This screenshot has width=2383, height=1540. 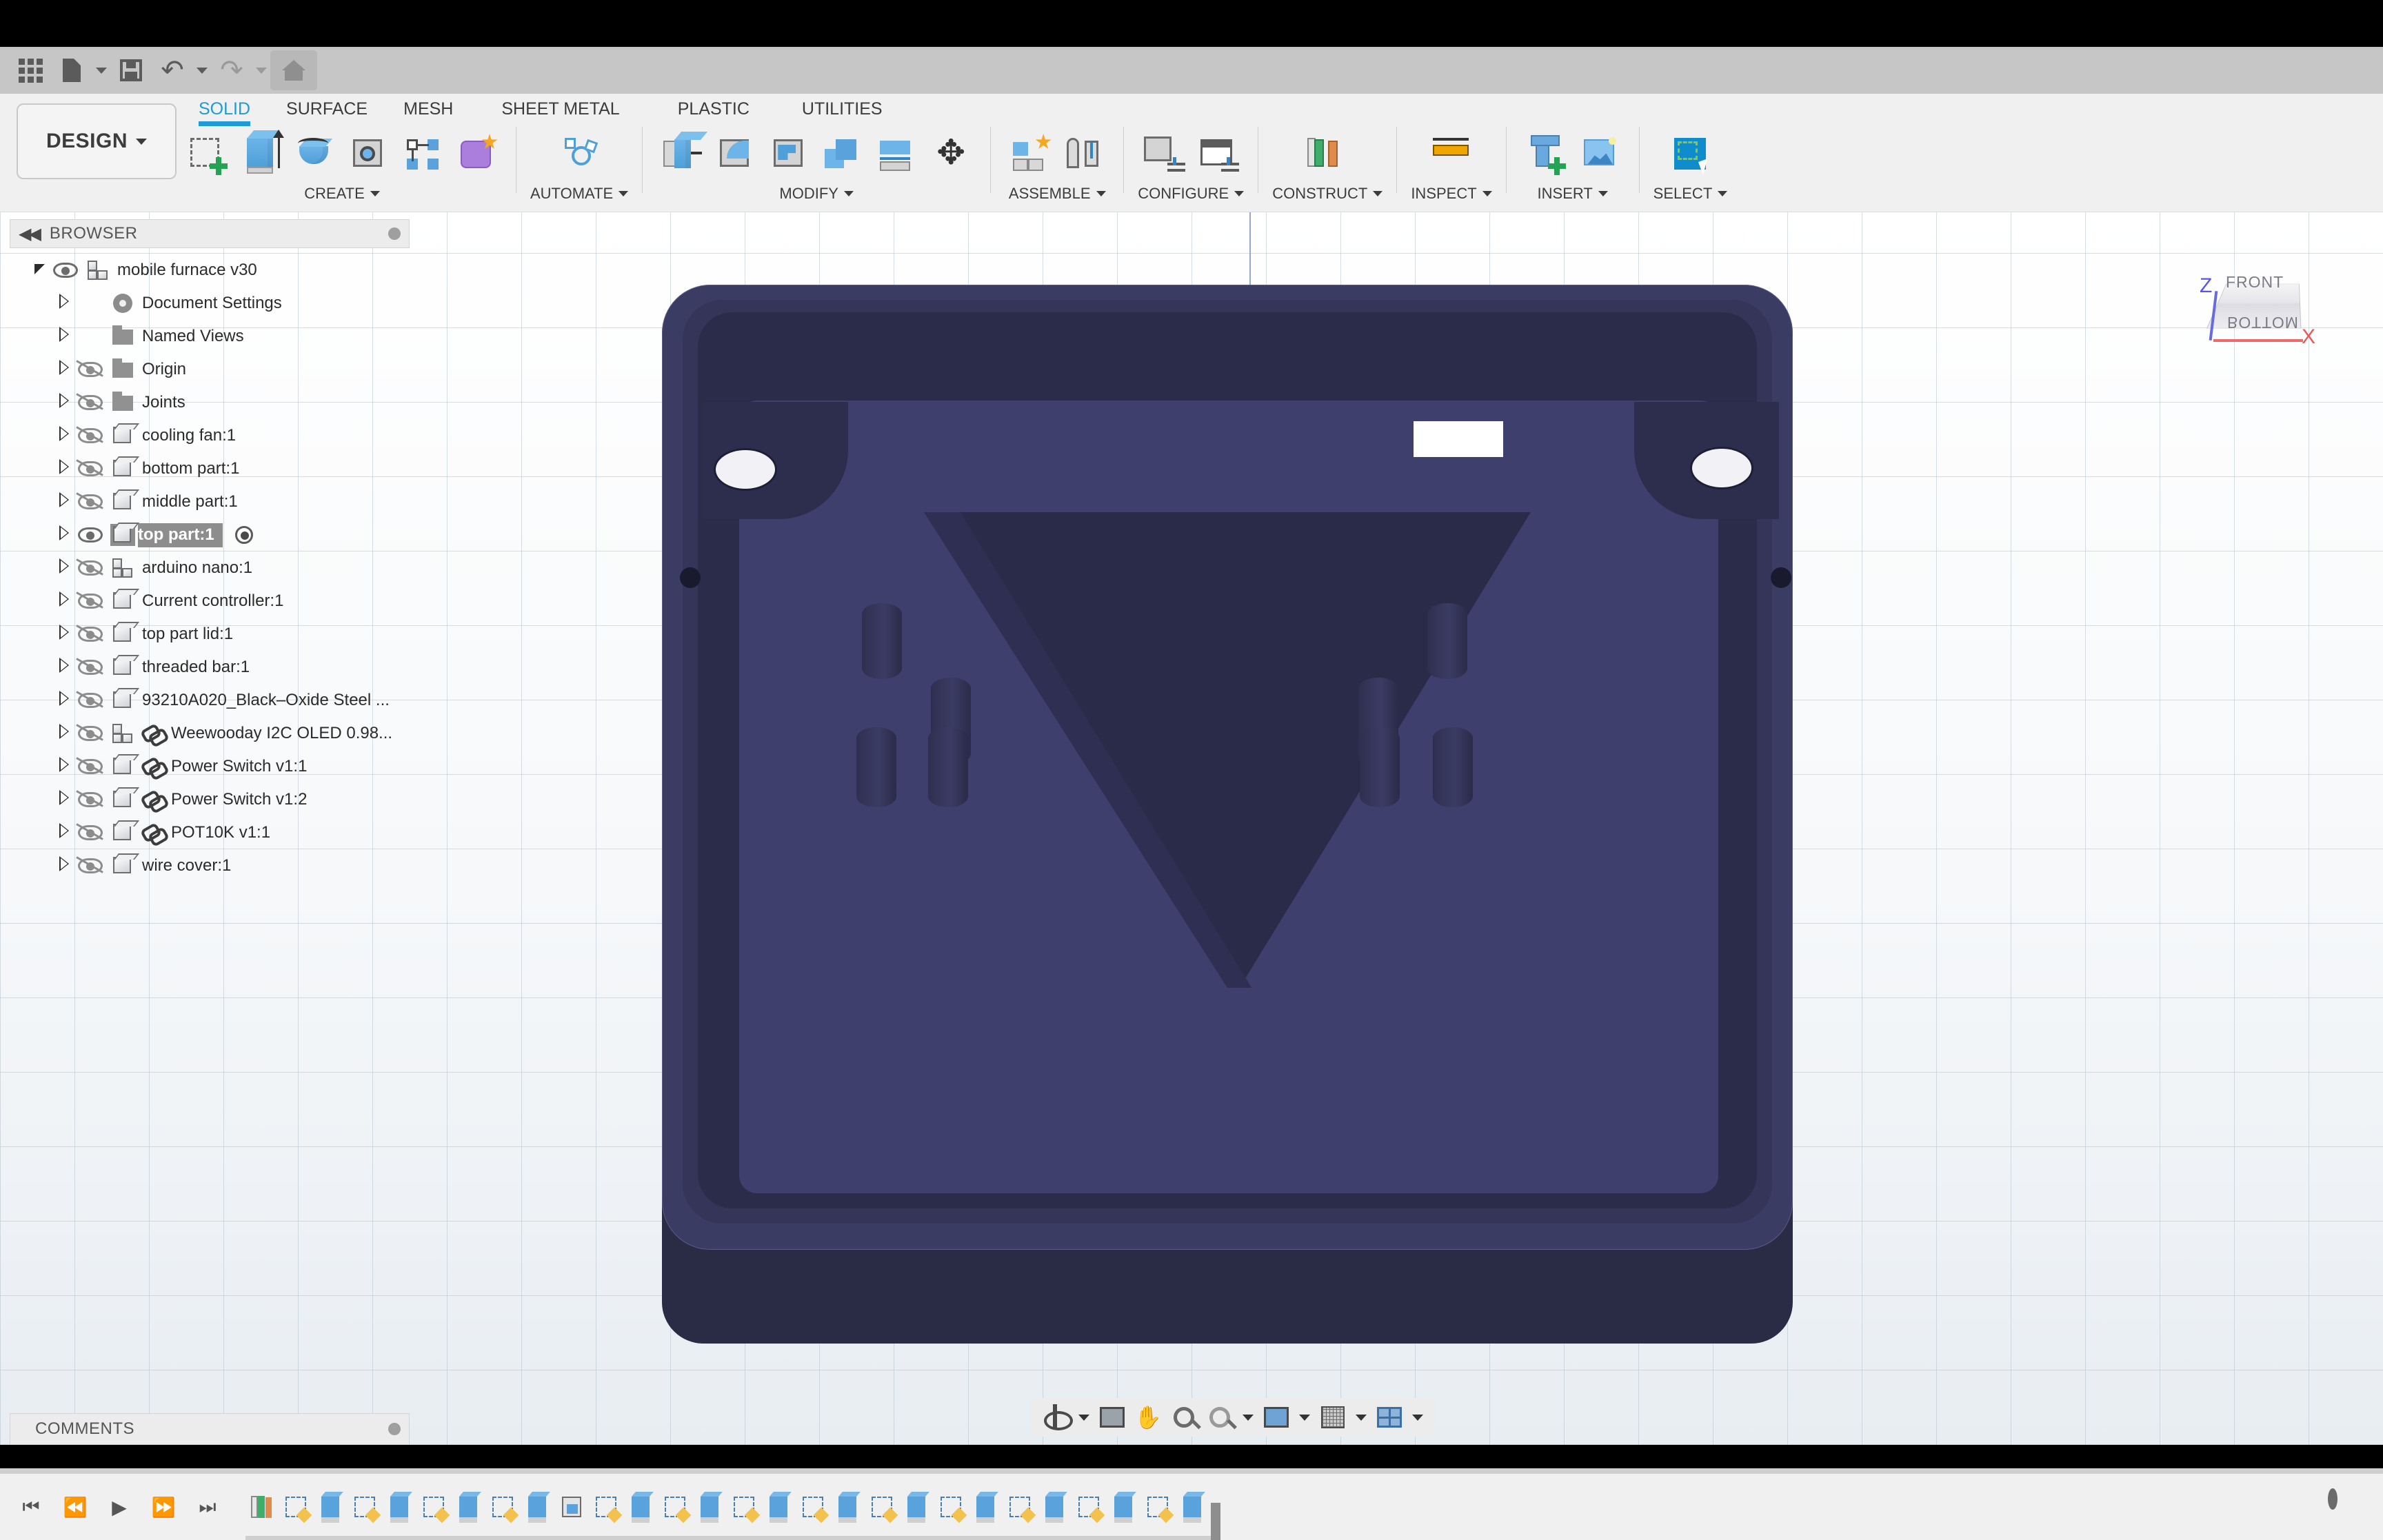 I want to click on tab-utilities: UTILITIES, so click(x=839, y=106).